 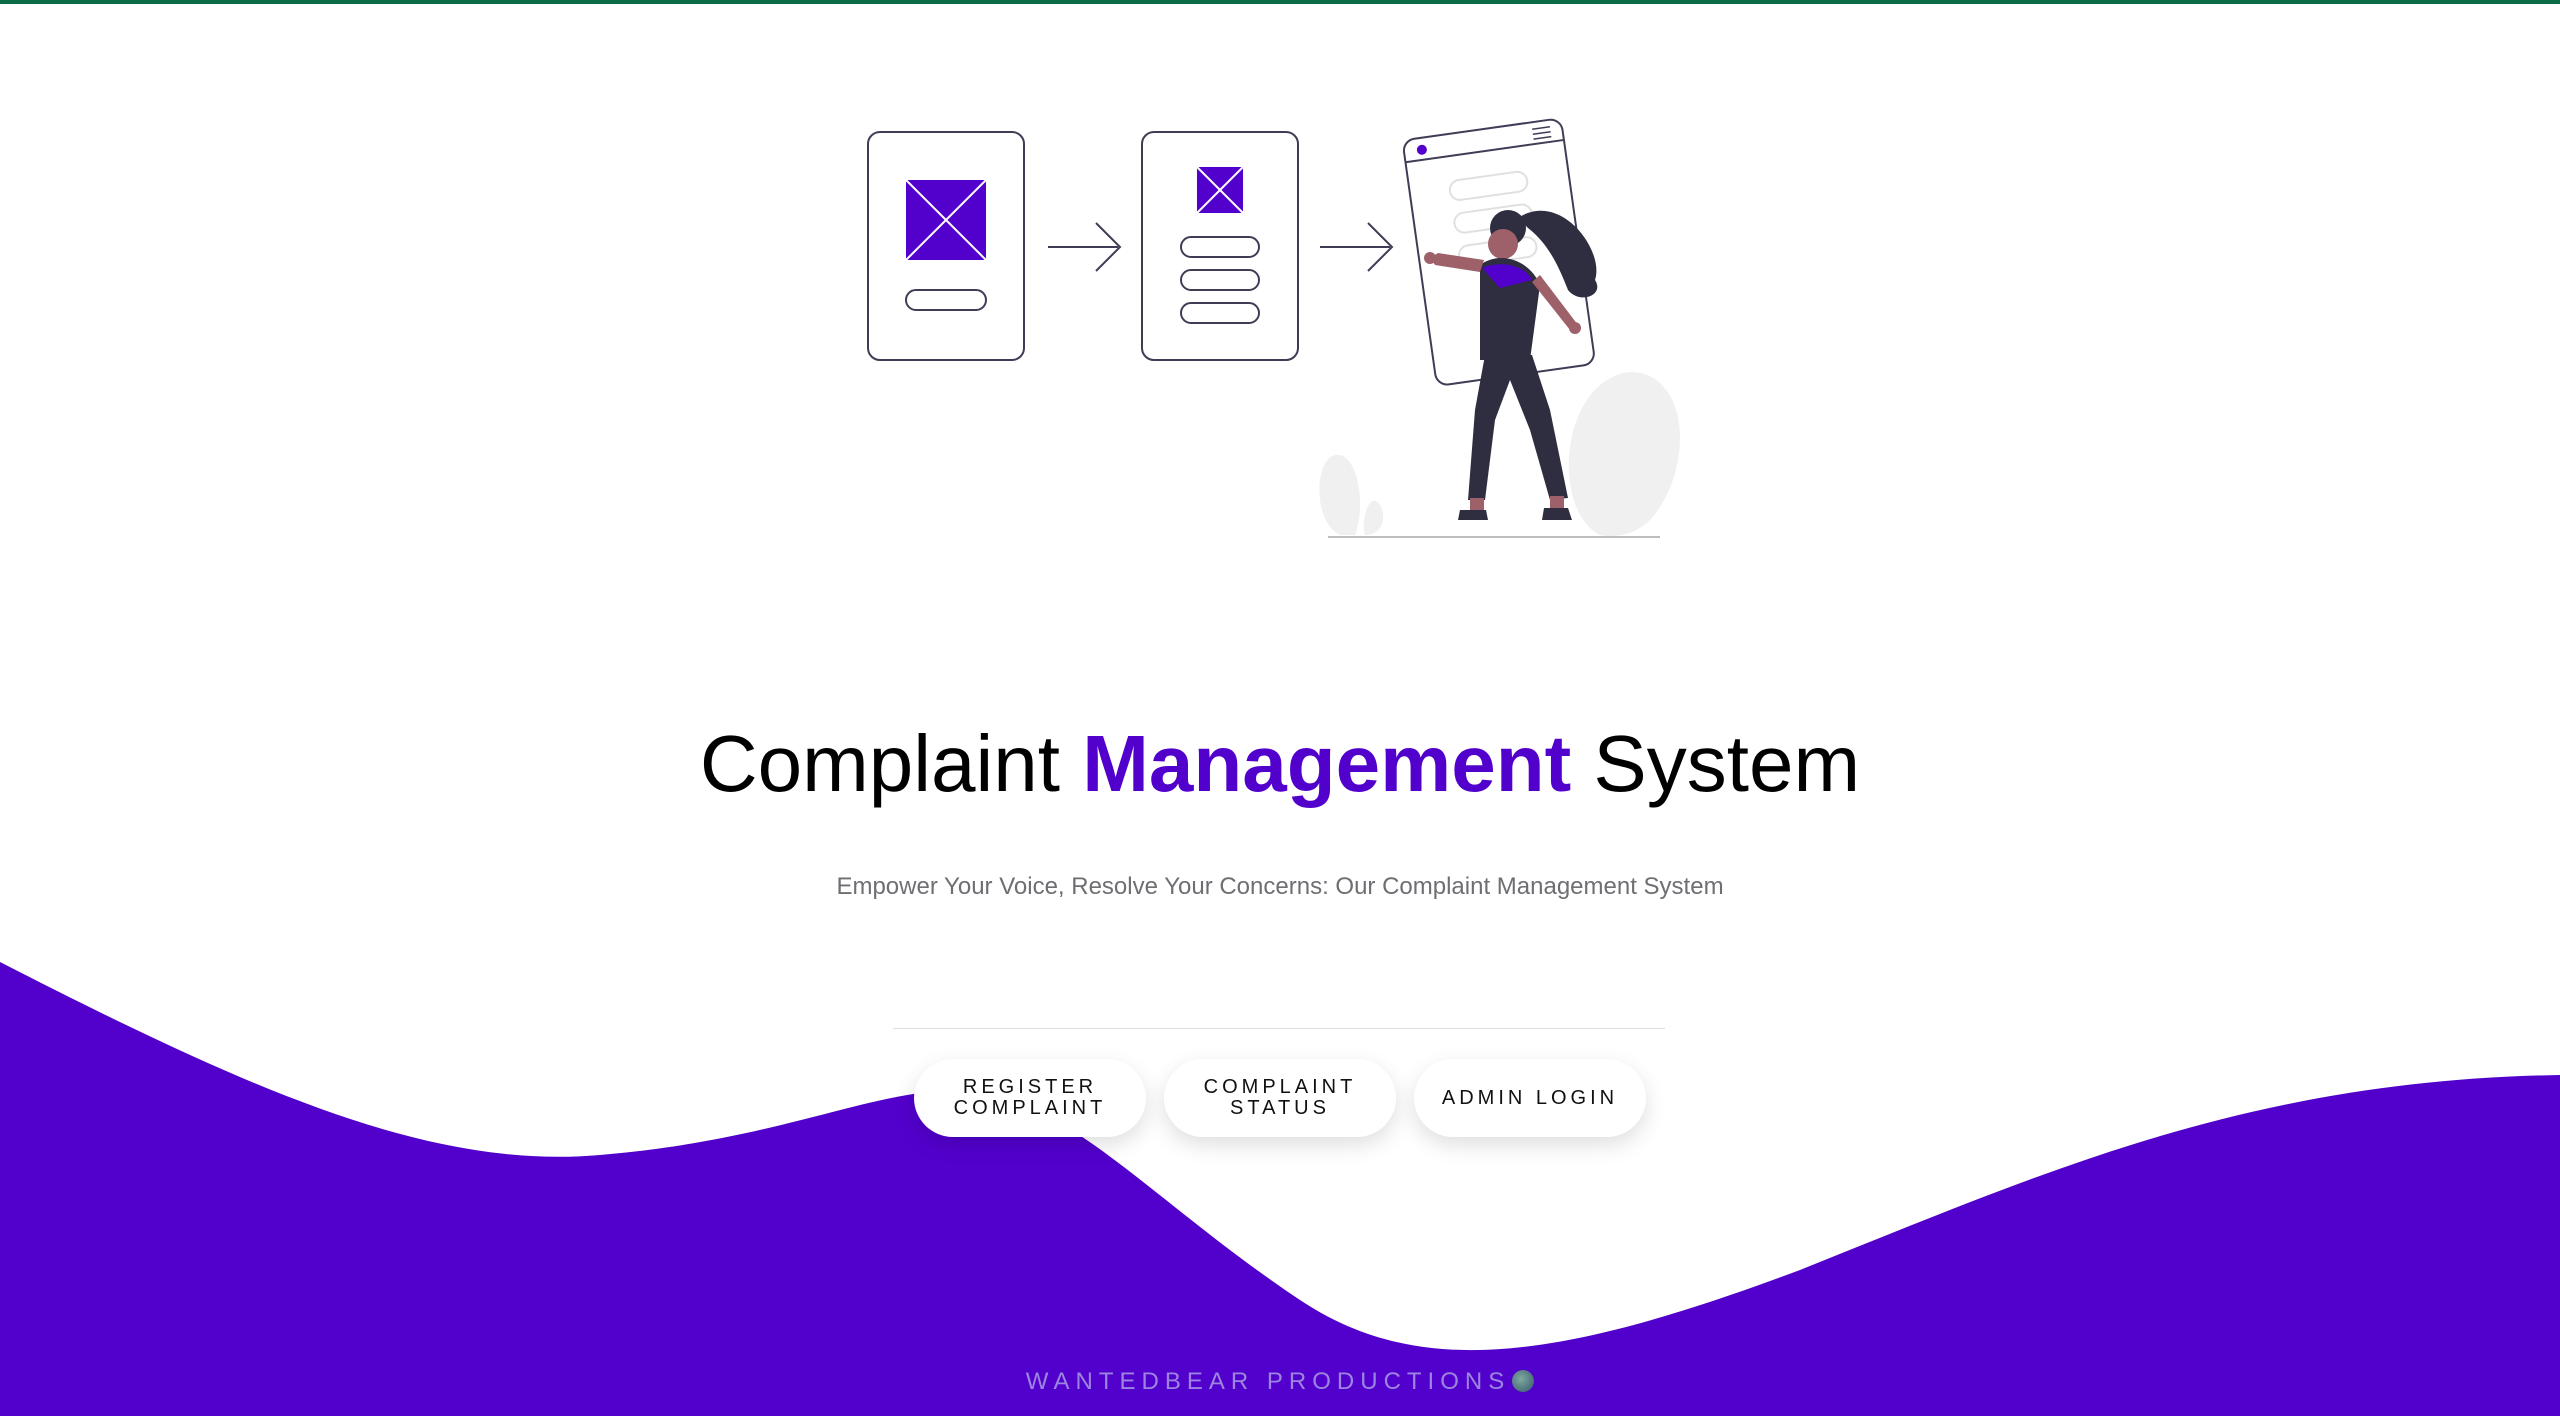 I want to click on footer-credit-text: WANTEDBEAR PRODUCTIONS, so click(x=1268, y=1381).